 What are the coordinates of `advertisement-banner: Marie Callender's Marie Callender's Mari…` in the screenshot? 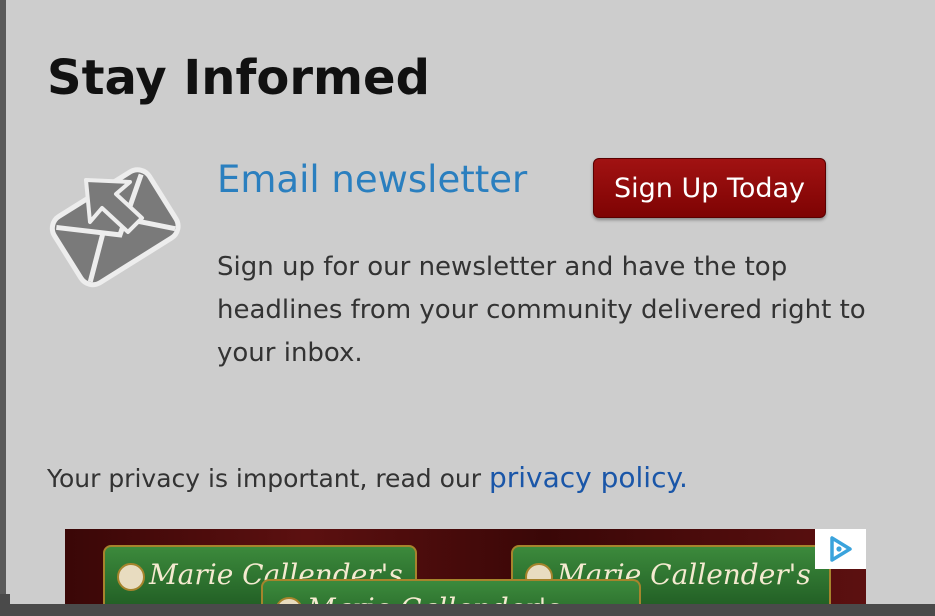 It's located at (465, 567).